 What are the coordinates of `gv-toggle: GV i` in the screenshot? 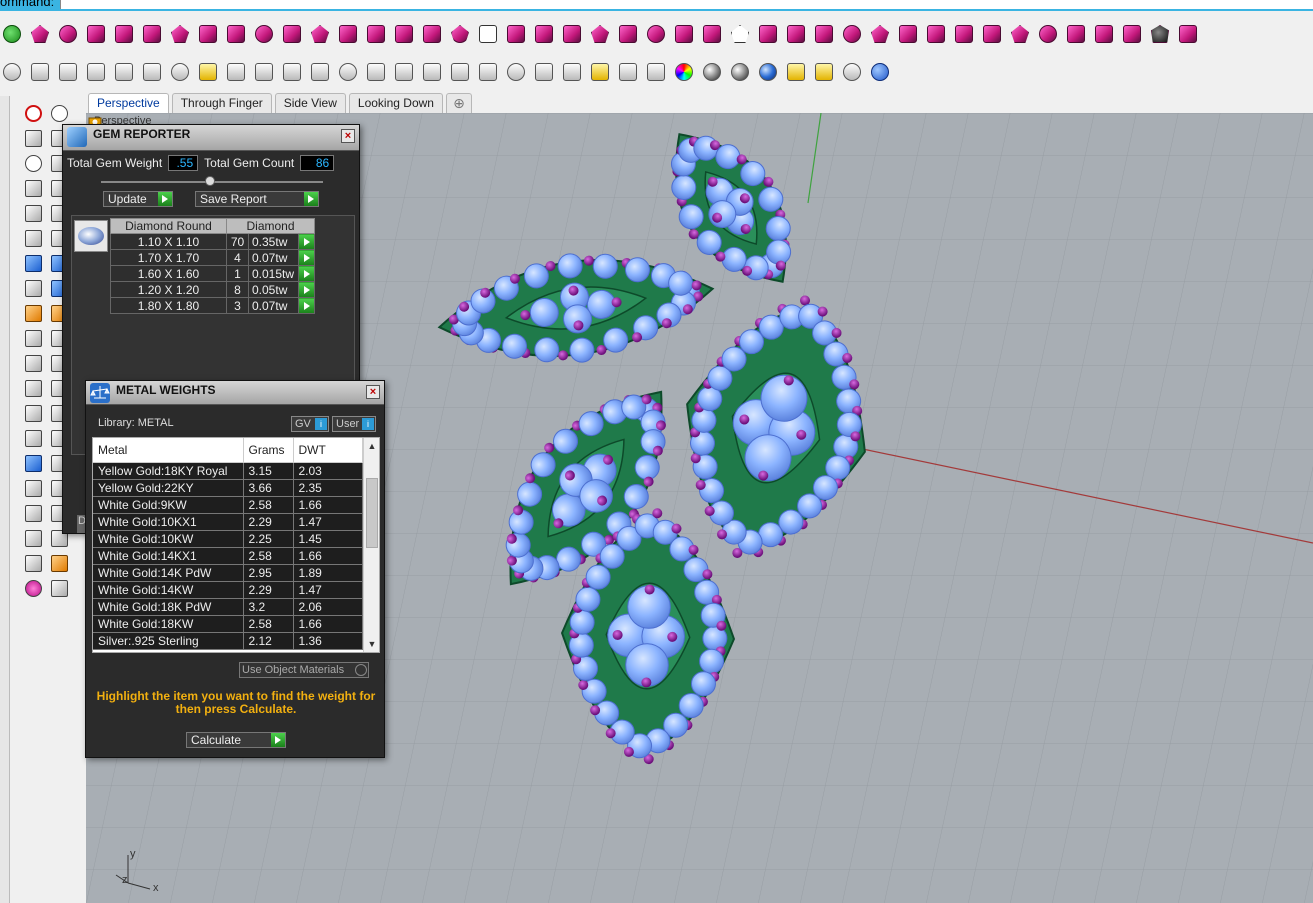 It's located at (310, 424).